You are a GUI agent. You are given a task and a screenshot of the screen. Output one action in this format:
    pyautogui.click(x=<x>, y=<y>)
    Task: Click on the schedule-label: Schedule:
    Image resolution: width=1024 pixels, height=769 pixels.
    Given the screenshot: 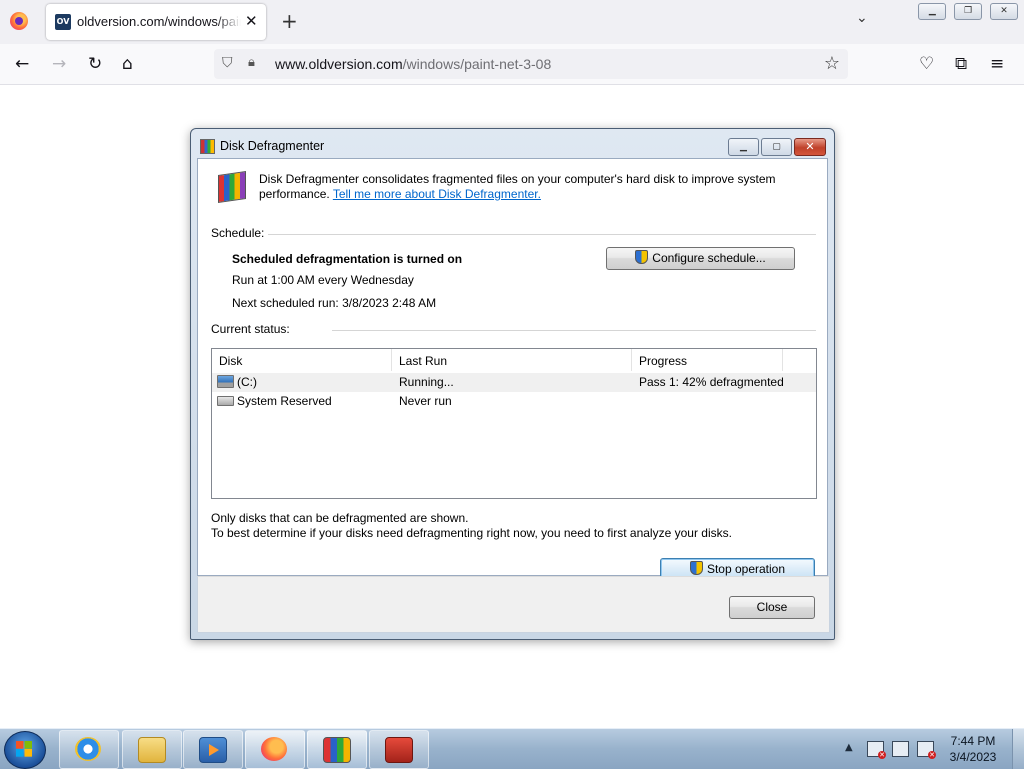 What is the action you would take?
    pyautogui.click(x=238, y=233)
    